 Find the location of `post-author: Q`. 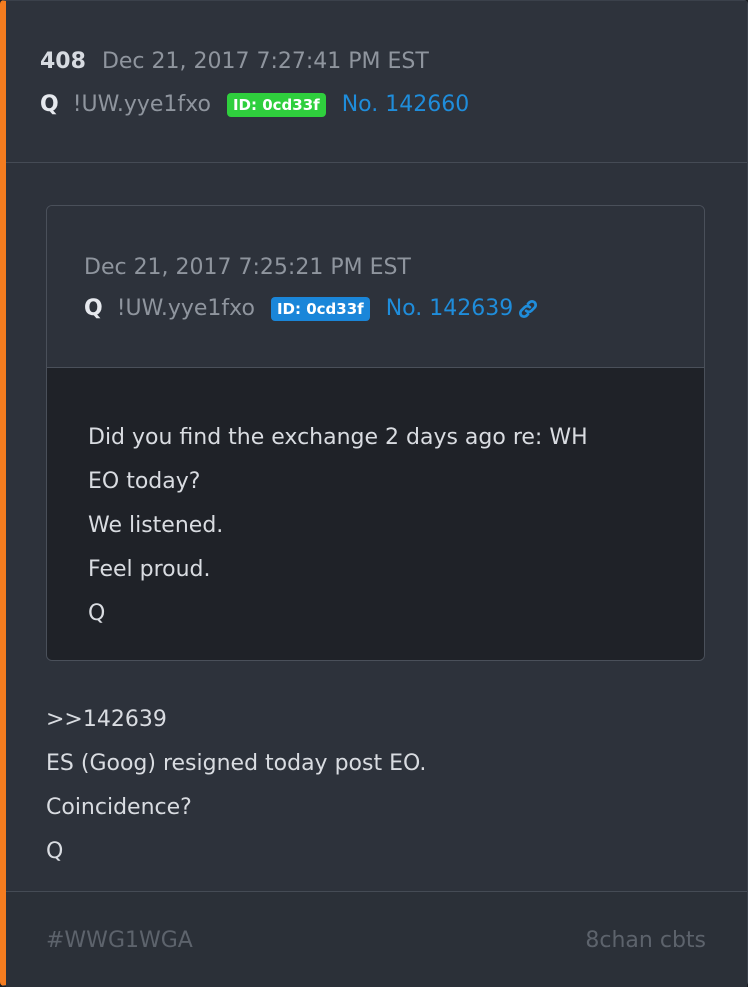

post-author: Q is located at coordinates (49, 104).